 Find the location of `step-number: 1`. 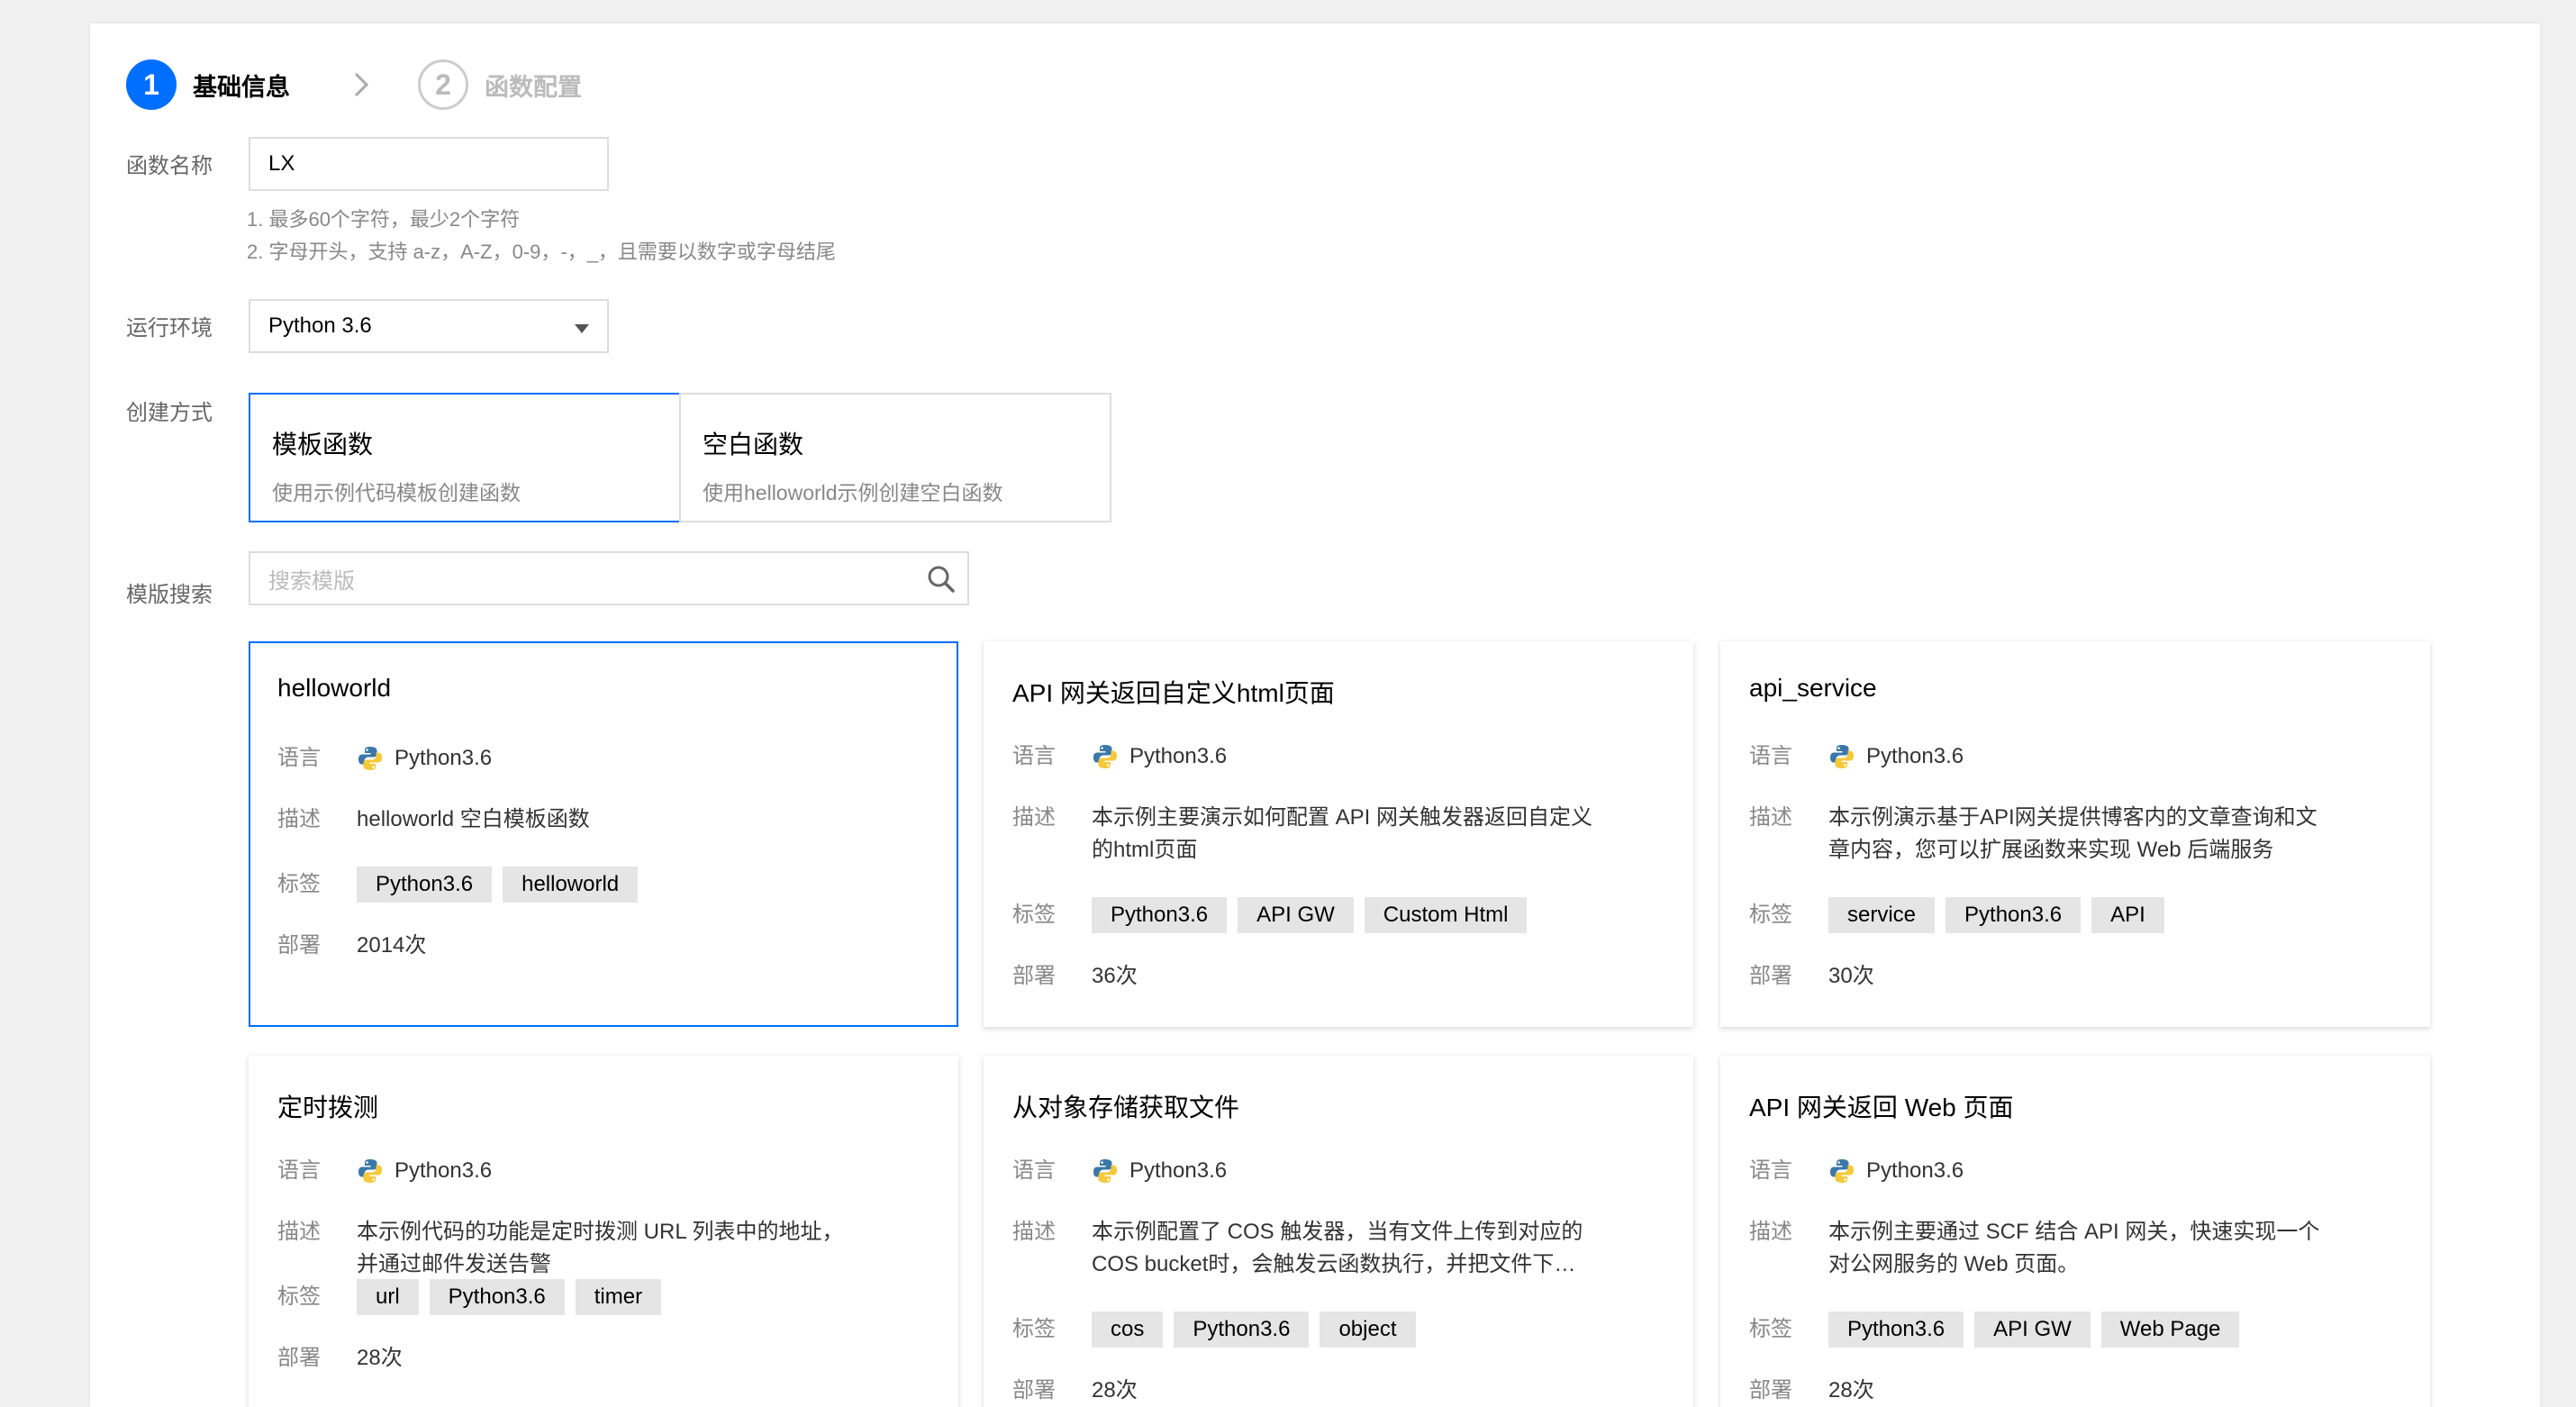

step-number: 1 is located at coordinates (151, 84).